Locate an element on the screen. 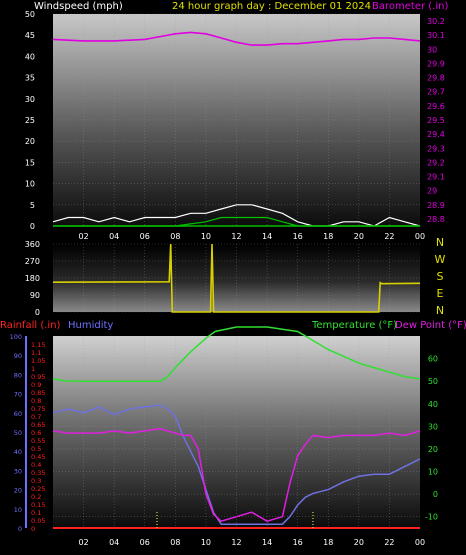  wind-x-tick-label: 16 is located at coordinates (298, 236).